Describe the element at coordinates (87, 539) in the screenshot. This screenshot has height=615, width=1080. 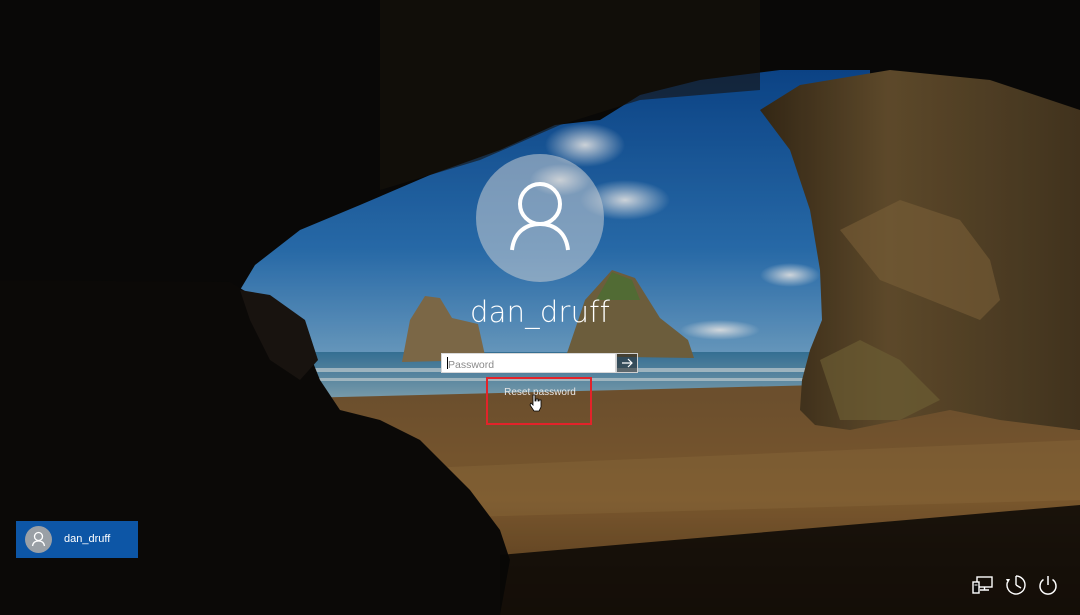
I see `user-tile-name: dan_druff` at that location.